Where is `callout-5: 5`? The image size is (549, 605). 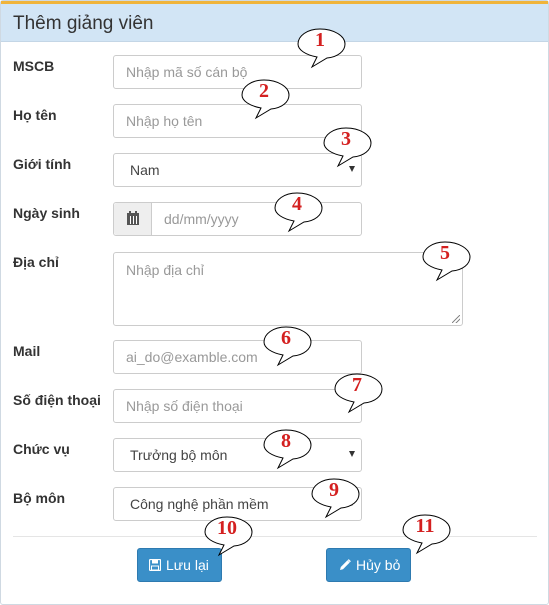
callout-5: 5 is located at coordinates (451, 261).